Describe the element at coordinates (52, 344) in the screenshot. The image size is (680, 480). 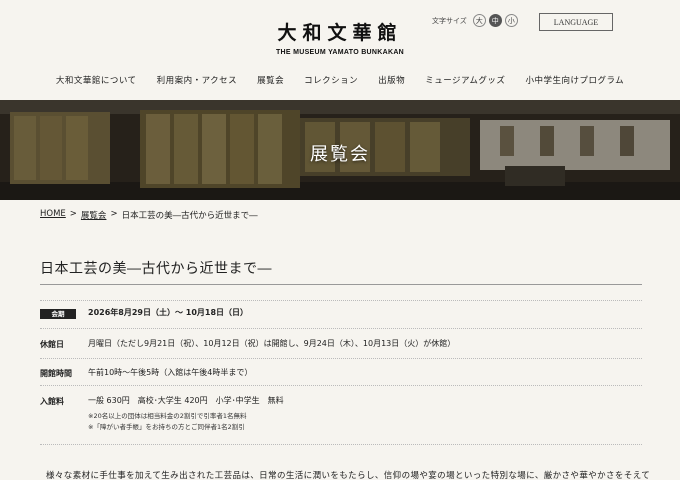
I see `closed-label: 休館日` at that location.